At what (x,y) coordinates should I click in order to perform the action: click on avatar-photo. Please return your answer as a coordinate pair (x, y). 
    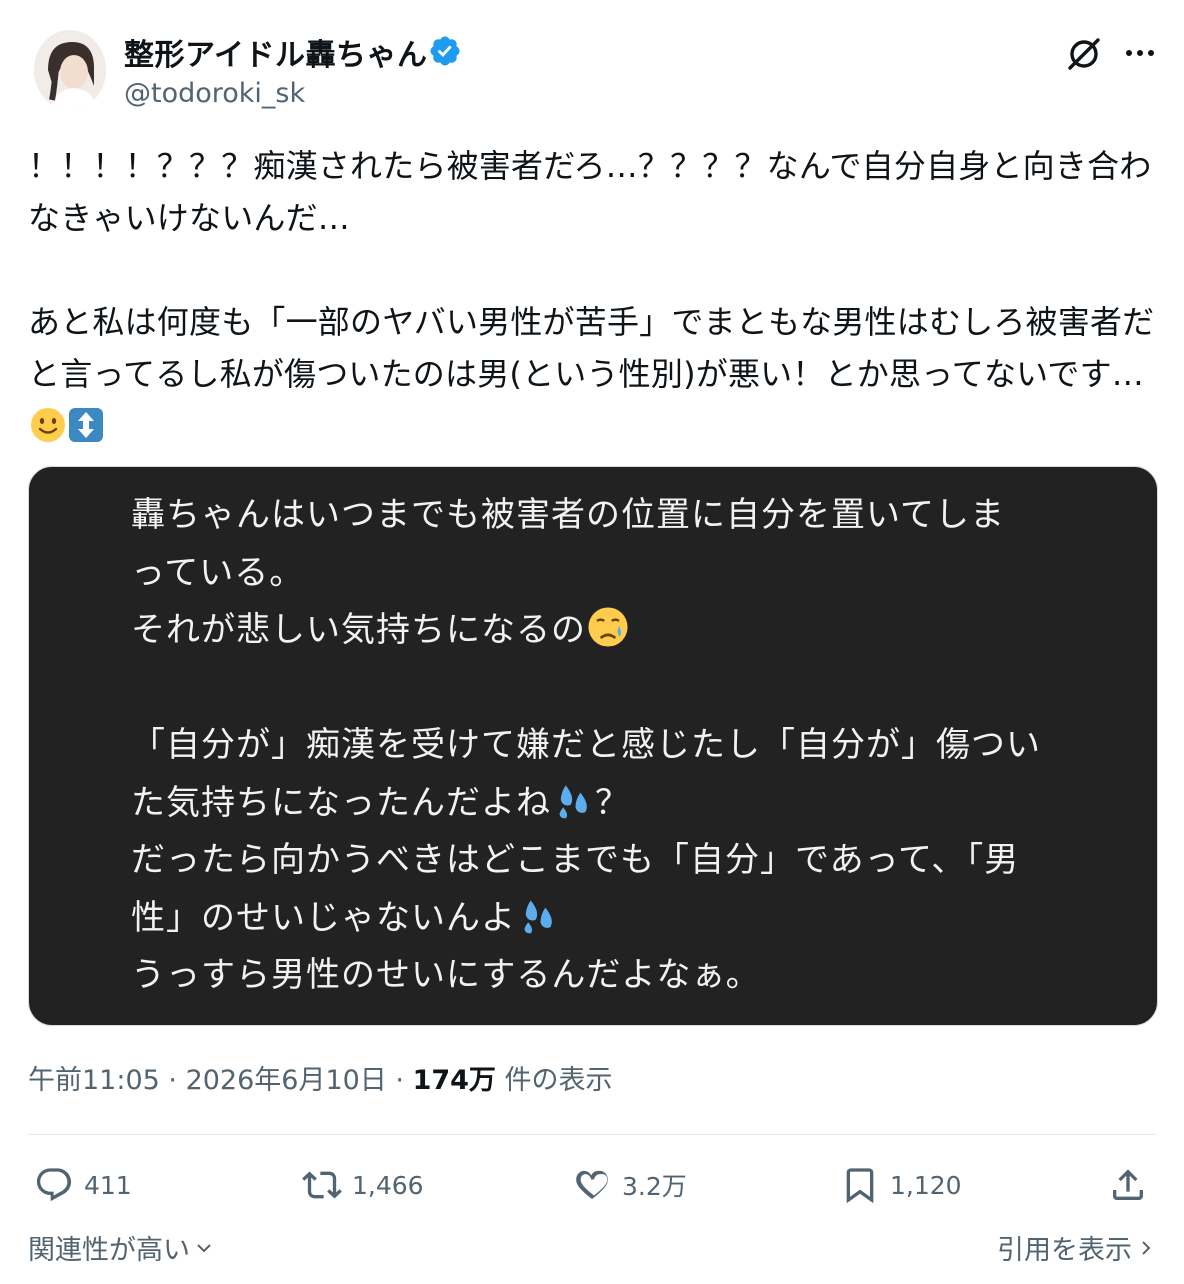
    Looking at the image, I should click on (70, 70).